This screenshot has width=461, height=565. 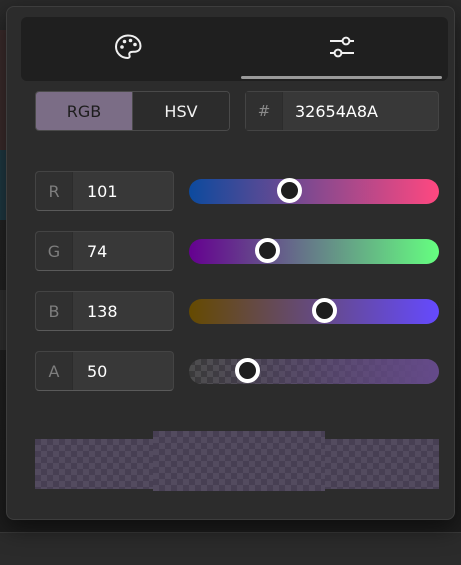 I want to click on tab-sliders, so click(x=341, y=49).